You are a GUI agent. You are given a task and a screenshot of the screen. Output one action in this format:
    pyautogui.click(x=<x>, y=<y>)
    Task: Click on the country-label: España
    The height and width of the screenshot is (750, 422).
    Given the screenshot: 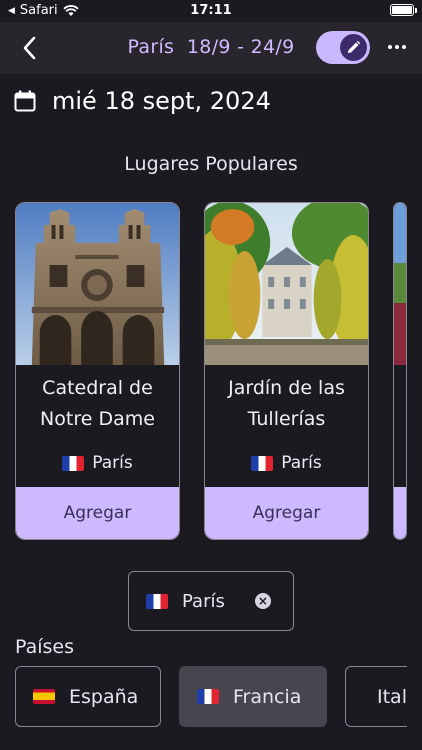 What is the action you would take?
    pyautogui.click(x=104, y=696)
    